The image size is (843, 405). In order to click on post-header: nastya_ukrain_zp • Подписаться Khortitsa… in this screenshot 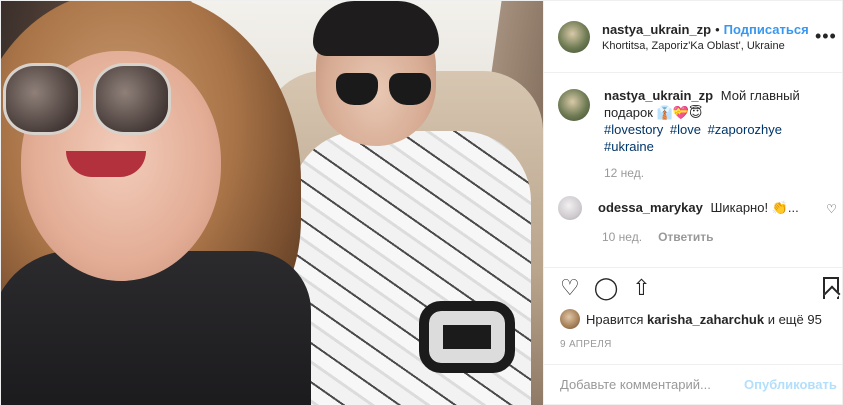, I will do `click(693, 37)`.